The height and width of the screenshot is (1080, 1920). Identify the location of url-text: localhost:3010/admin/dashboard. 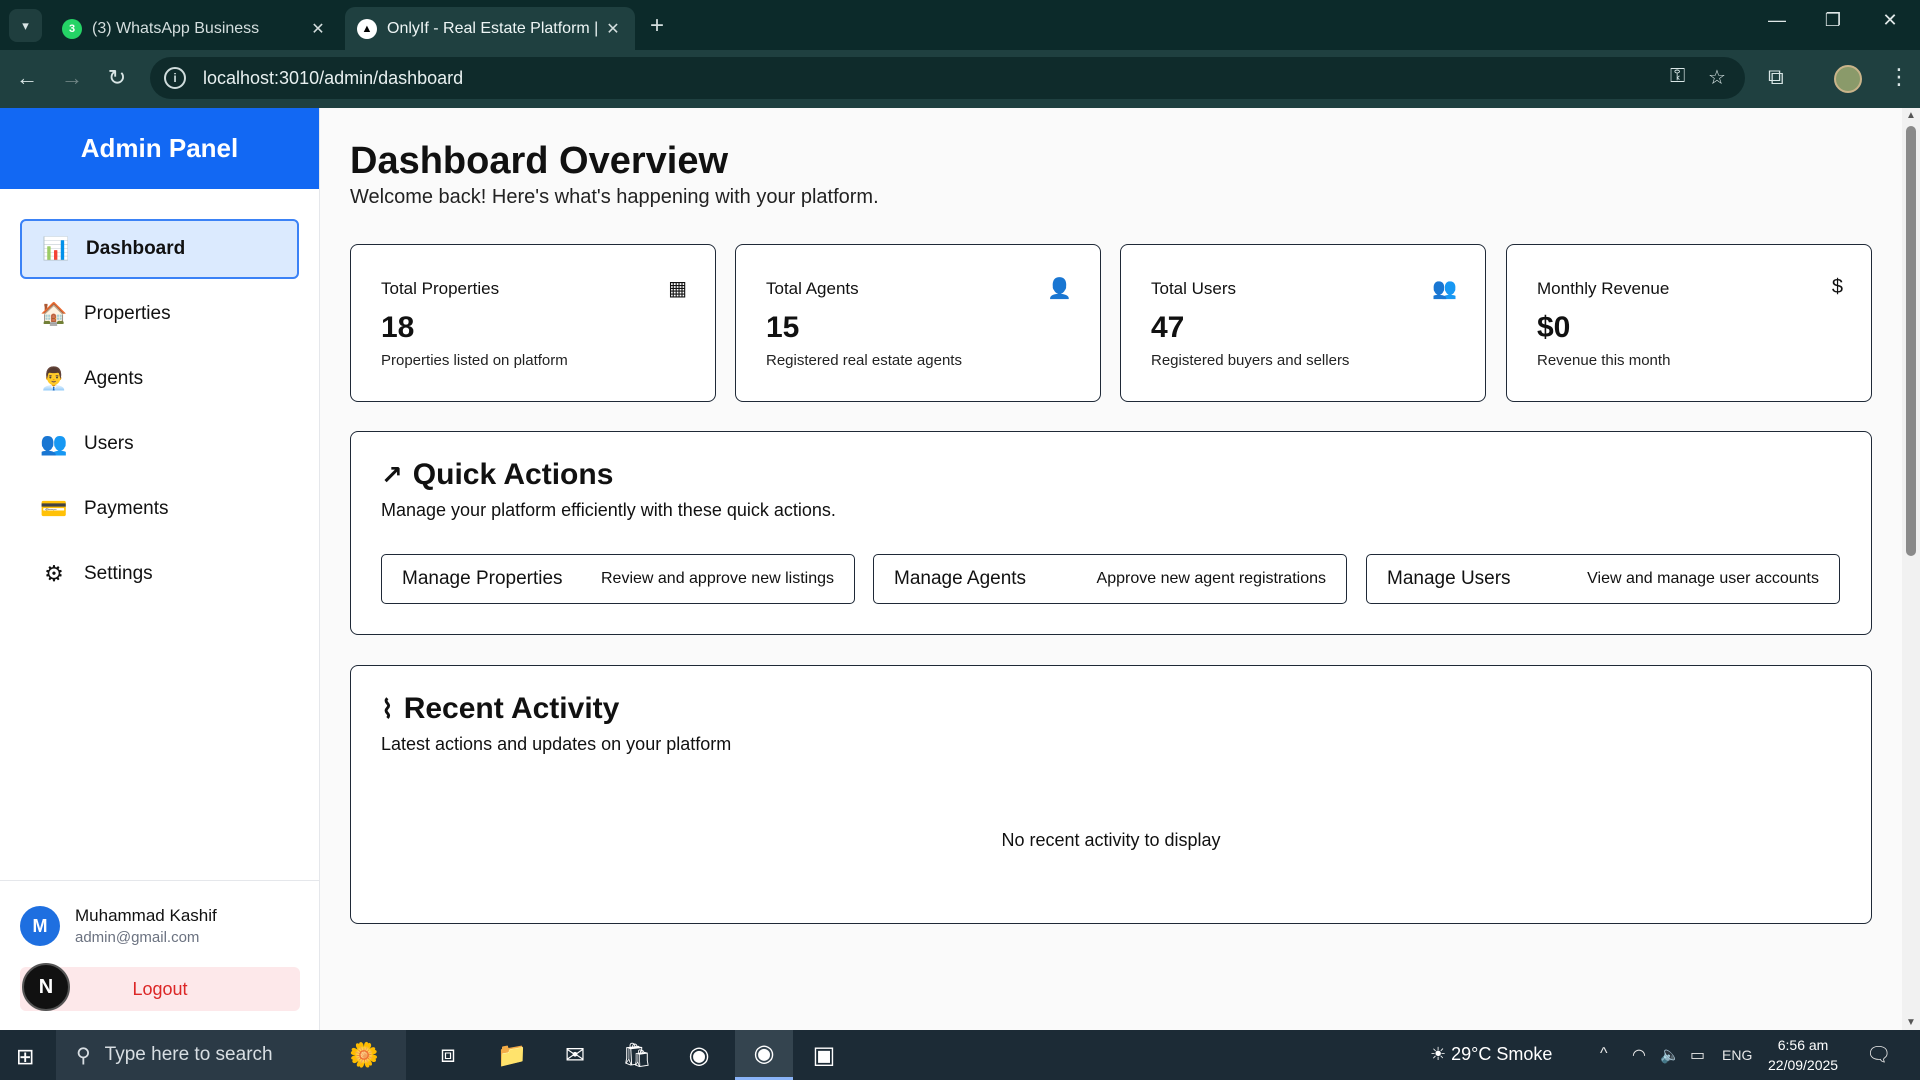
(333, 77).